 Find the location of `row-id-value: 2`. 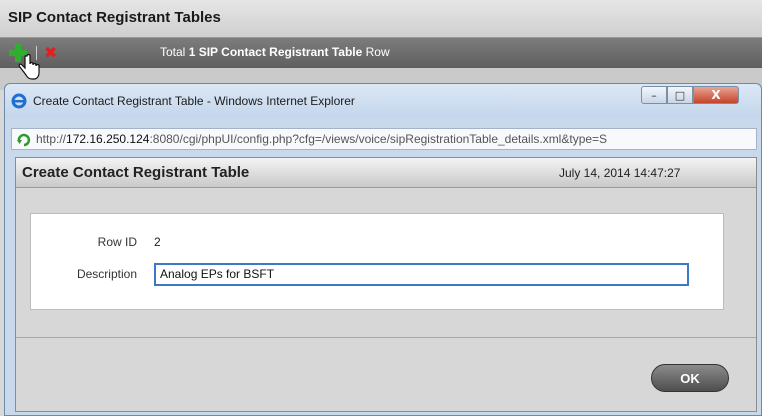

row-id-value: 2 is located at coordinates (157, 242).